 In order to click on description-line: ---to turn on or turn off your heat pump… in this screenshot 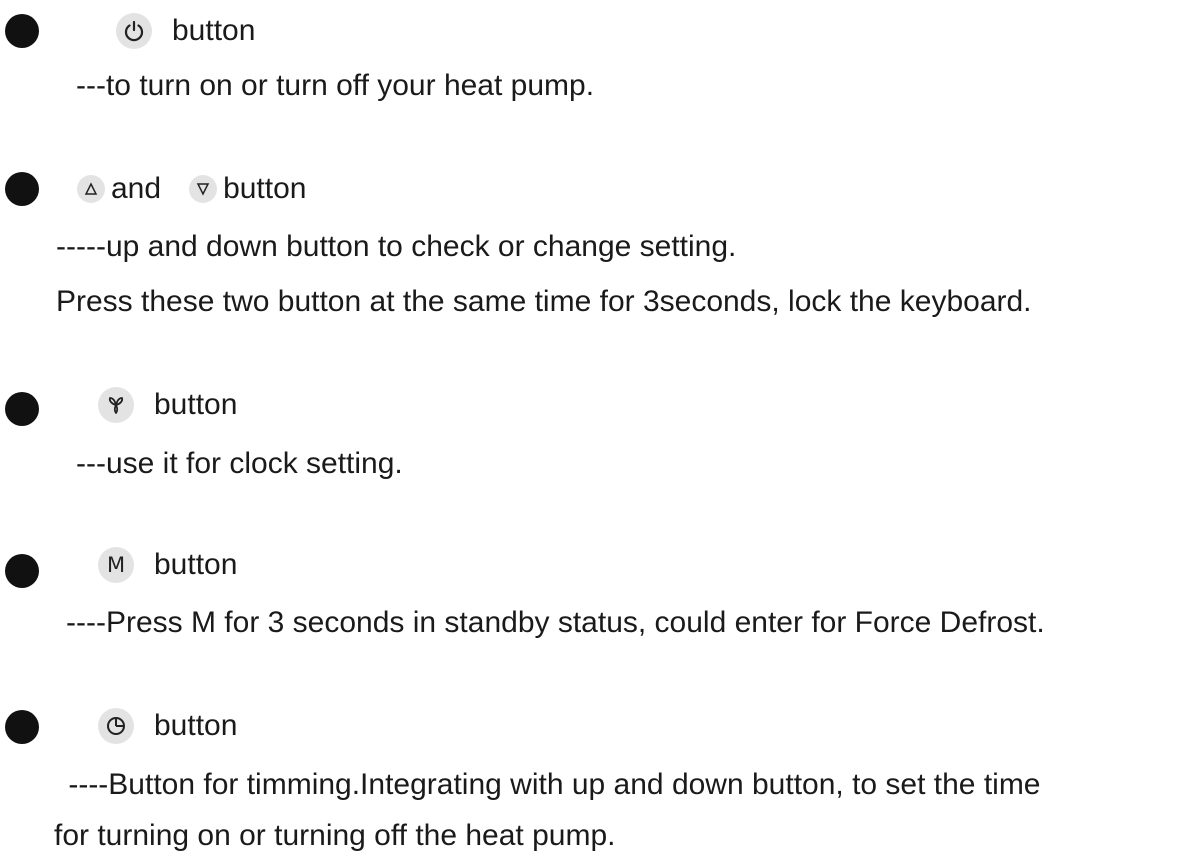, I will do `click(335, 85)`.